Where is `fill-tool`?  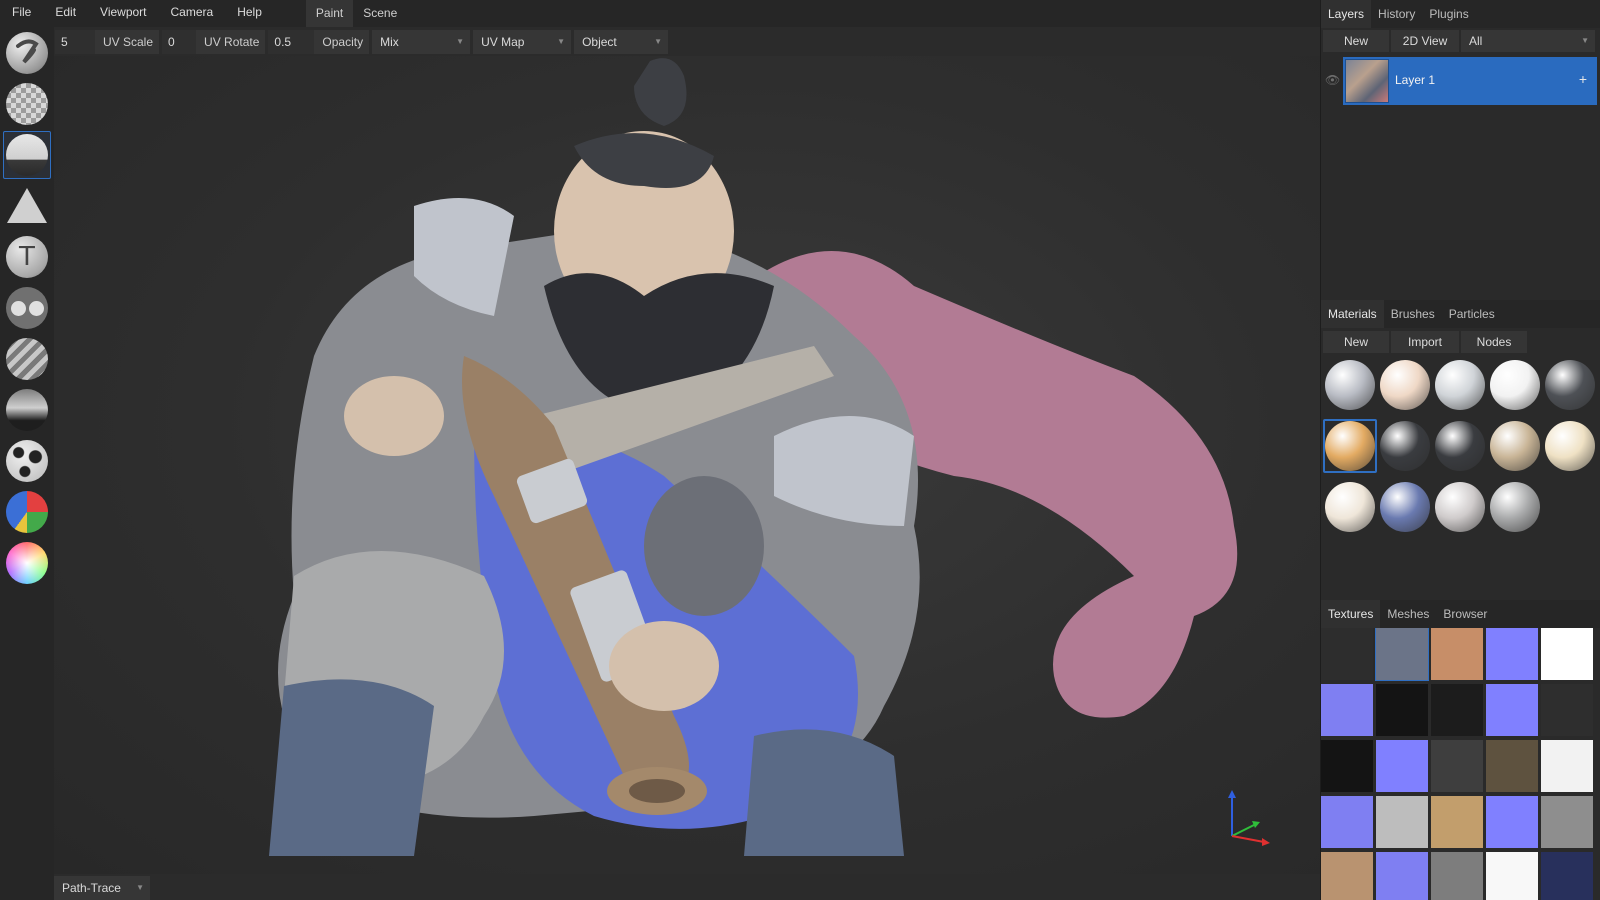
fill-tool is located at coordinates (27, 155).